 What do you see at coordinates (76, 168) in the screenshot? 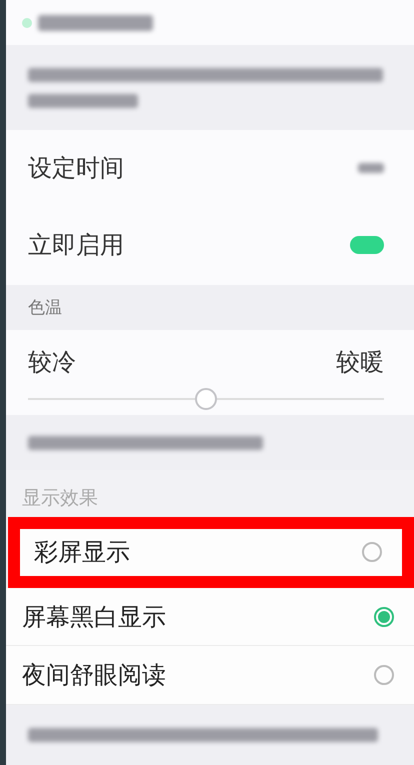
I see `setting-label: 设定时间` at bounding box center [76, 168].